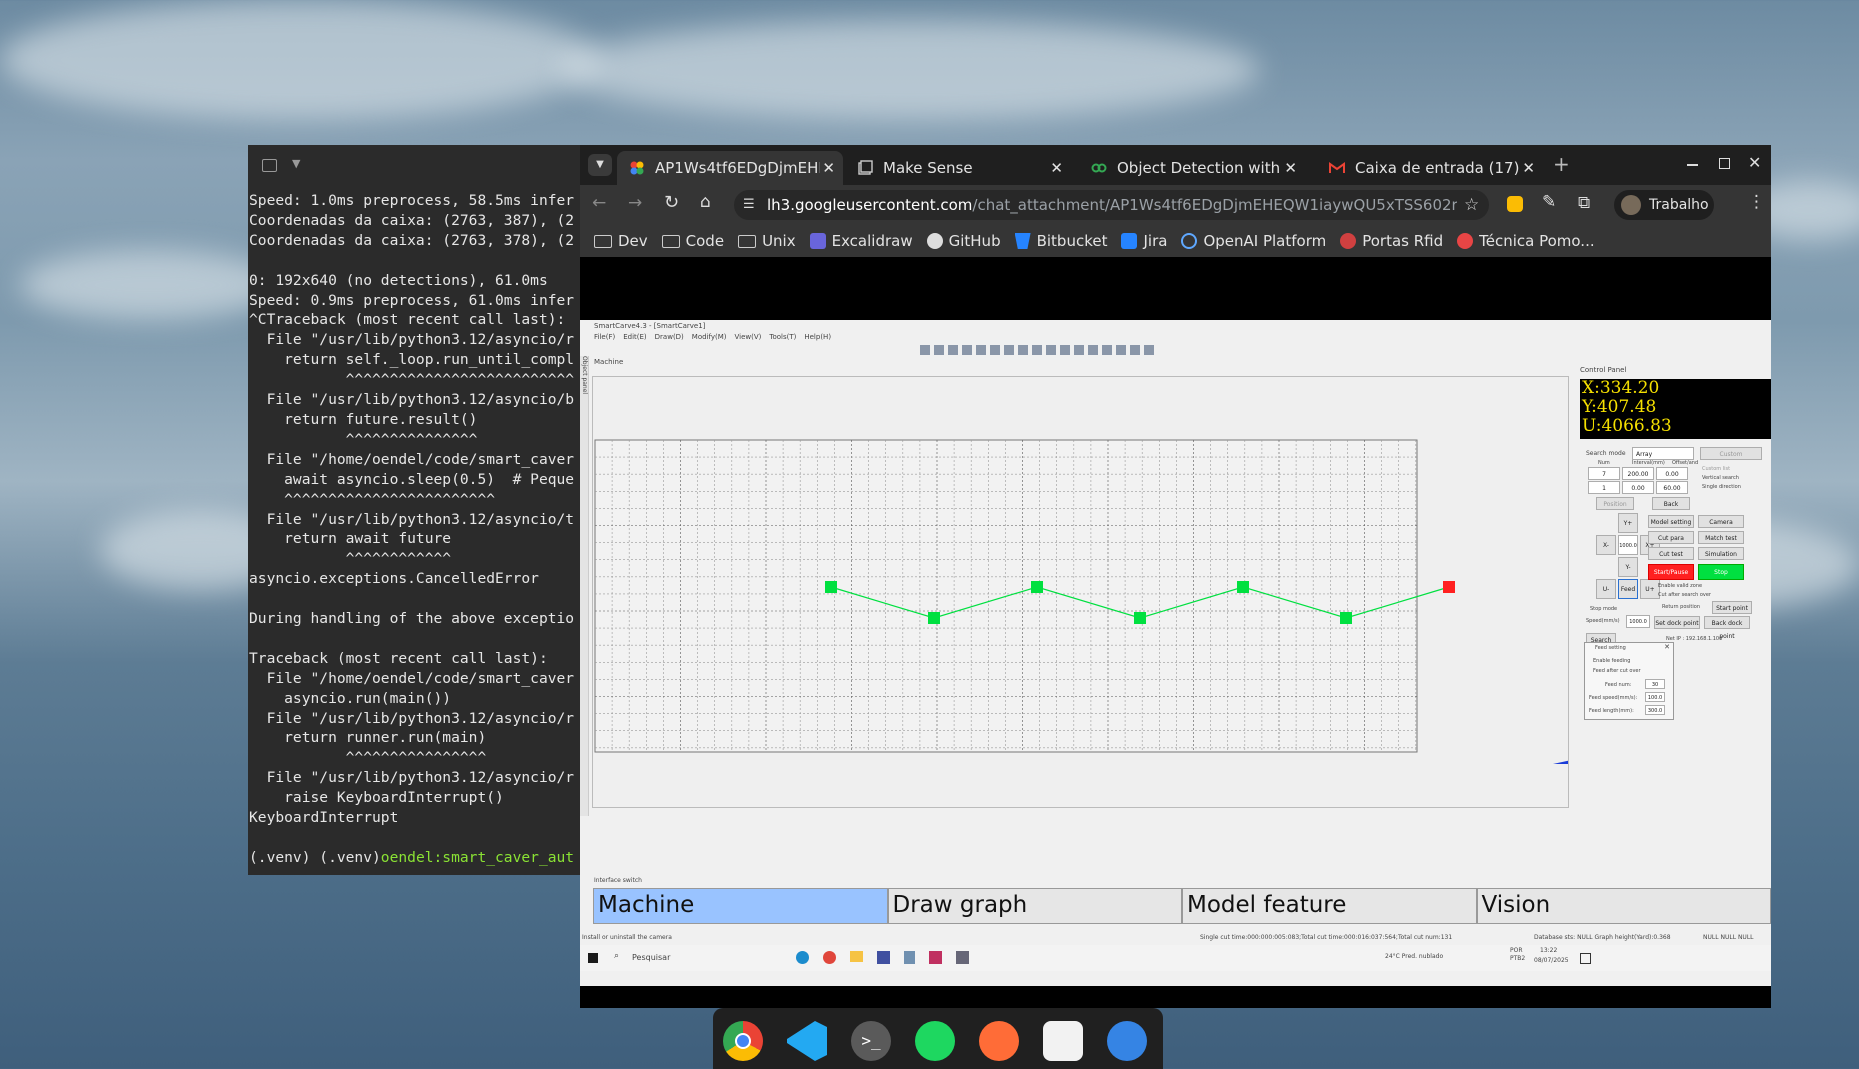 This screenshot has width=1859, height=1069. Describe the element at coordinates (671, 202) in the screenshot. I see `reload-icon: ↻` at that location.